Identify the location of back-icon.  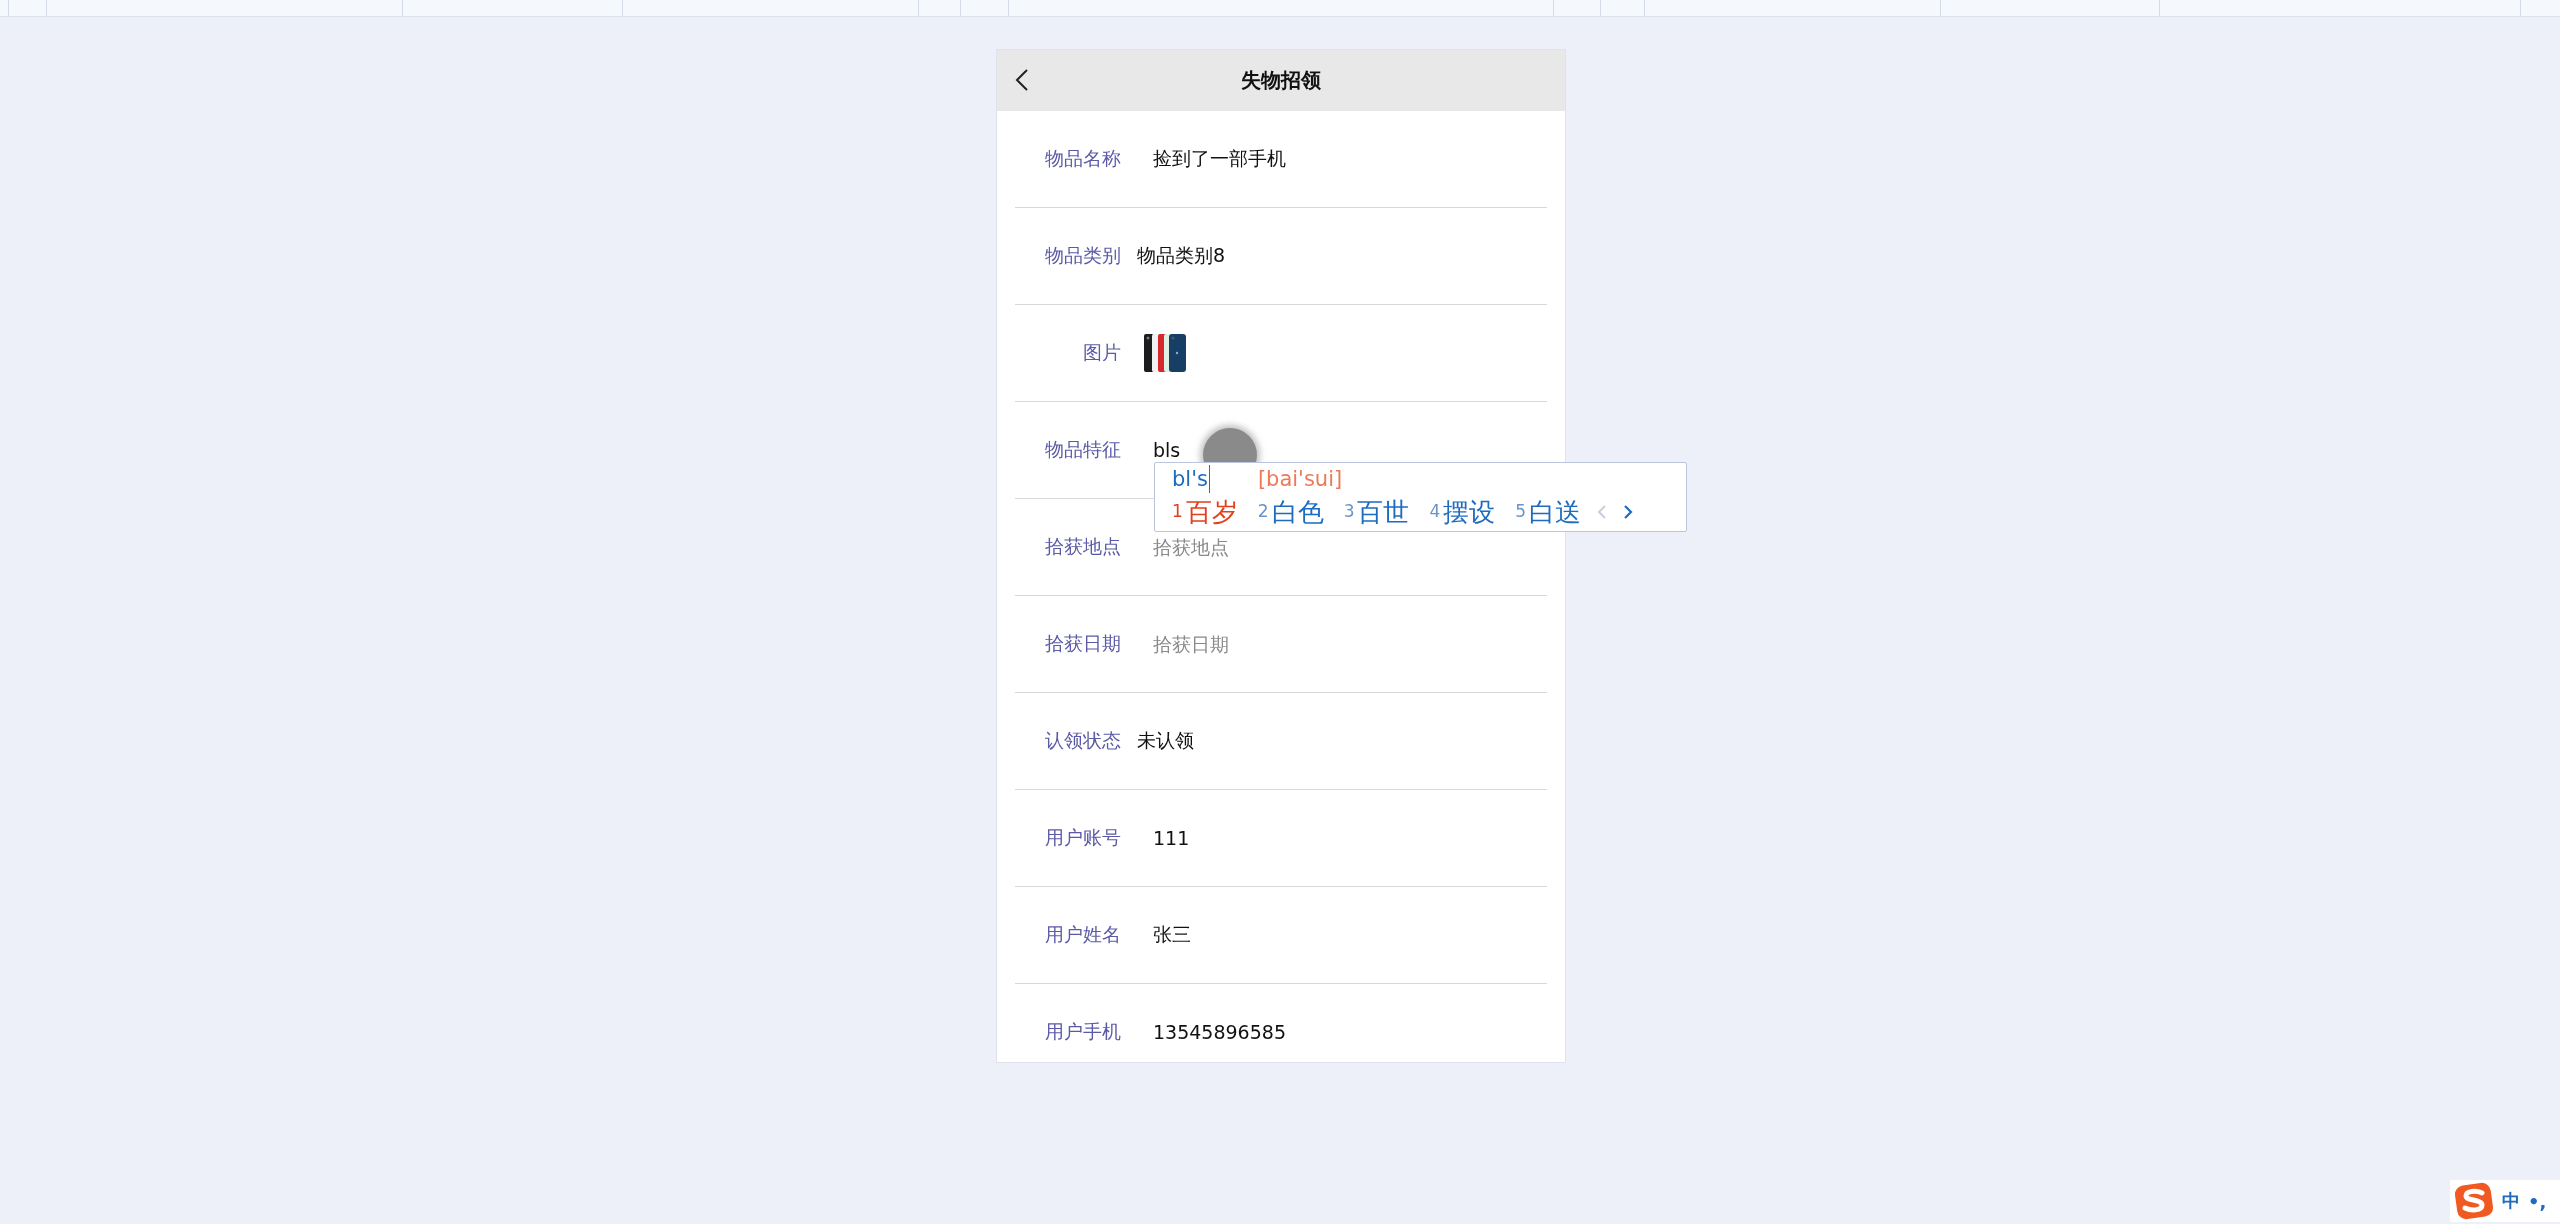
(1022, 80).